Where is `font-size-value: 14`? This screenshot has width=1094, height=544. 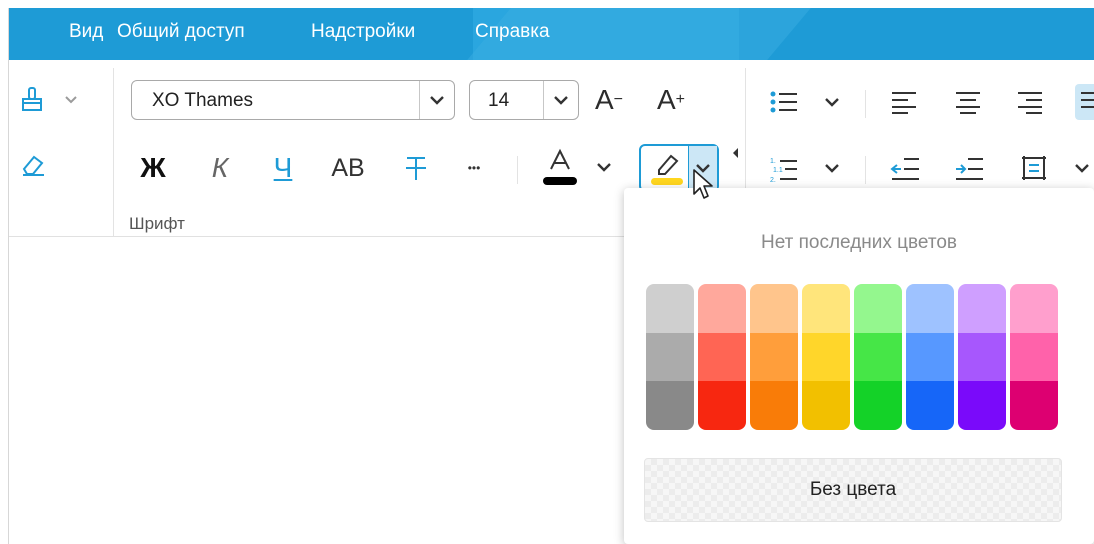 font-size-value: 14 is located at coordinates (499, 100).